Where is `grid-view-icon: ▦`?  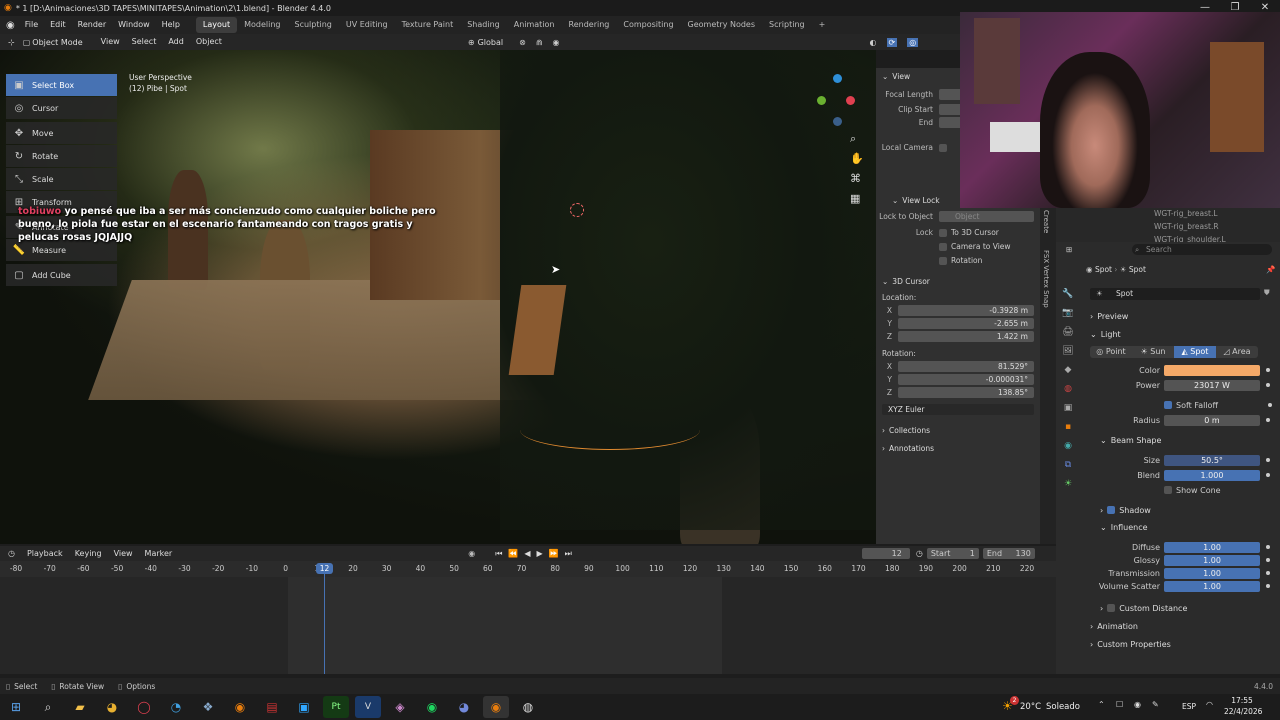 grid-view-icon: ▦ is located at coordinates (855, 198).